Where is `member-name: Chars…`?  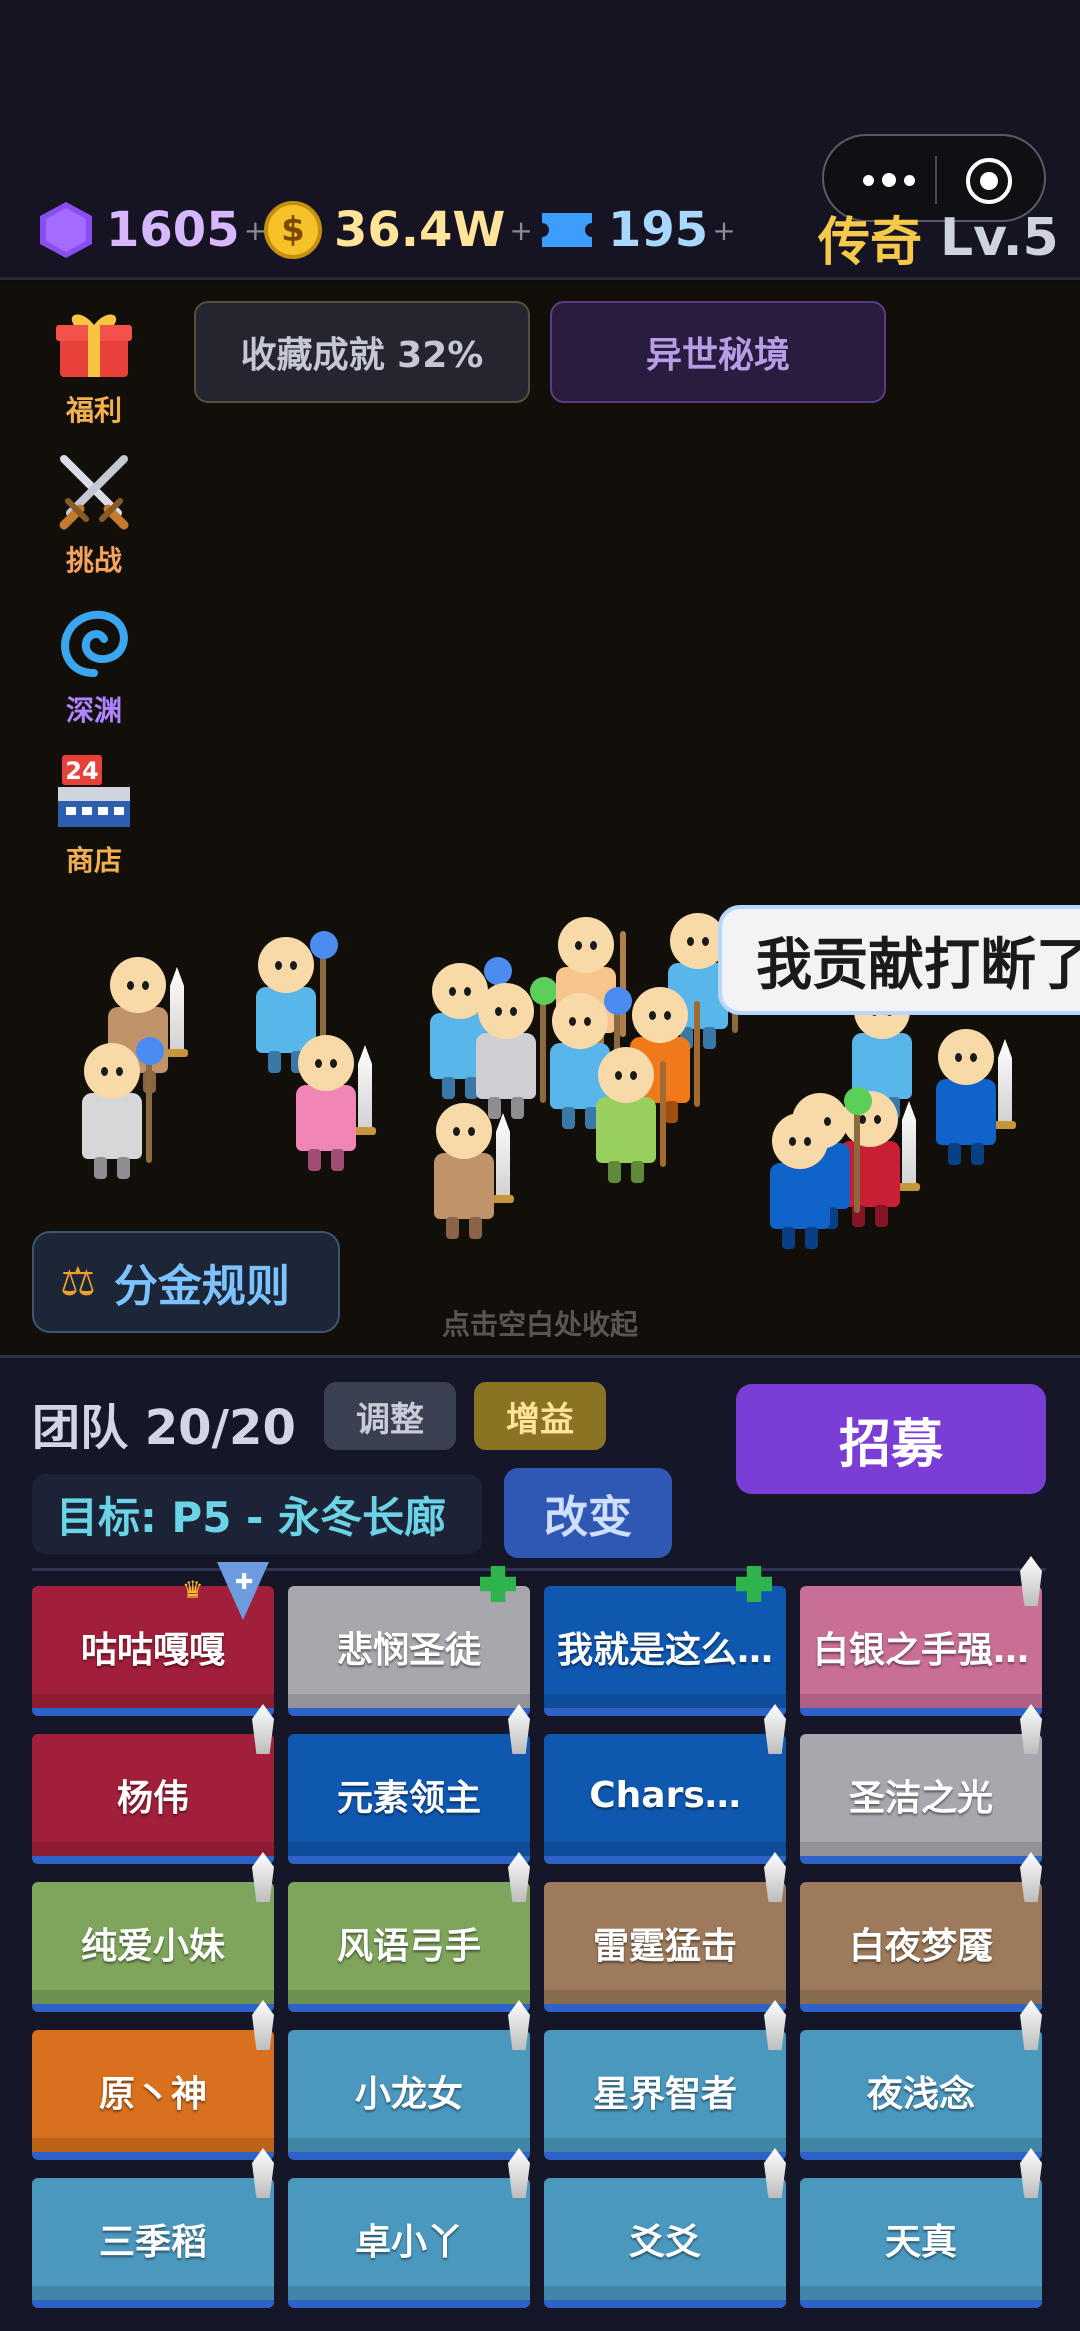 member-name: Chars… is located at coordinates (665, 1795).